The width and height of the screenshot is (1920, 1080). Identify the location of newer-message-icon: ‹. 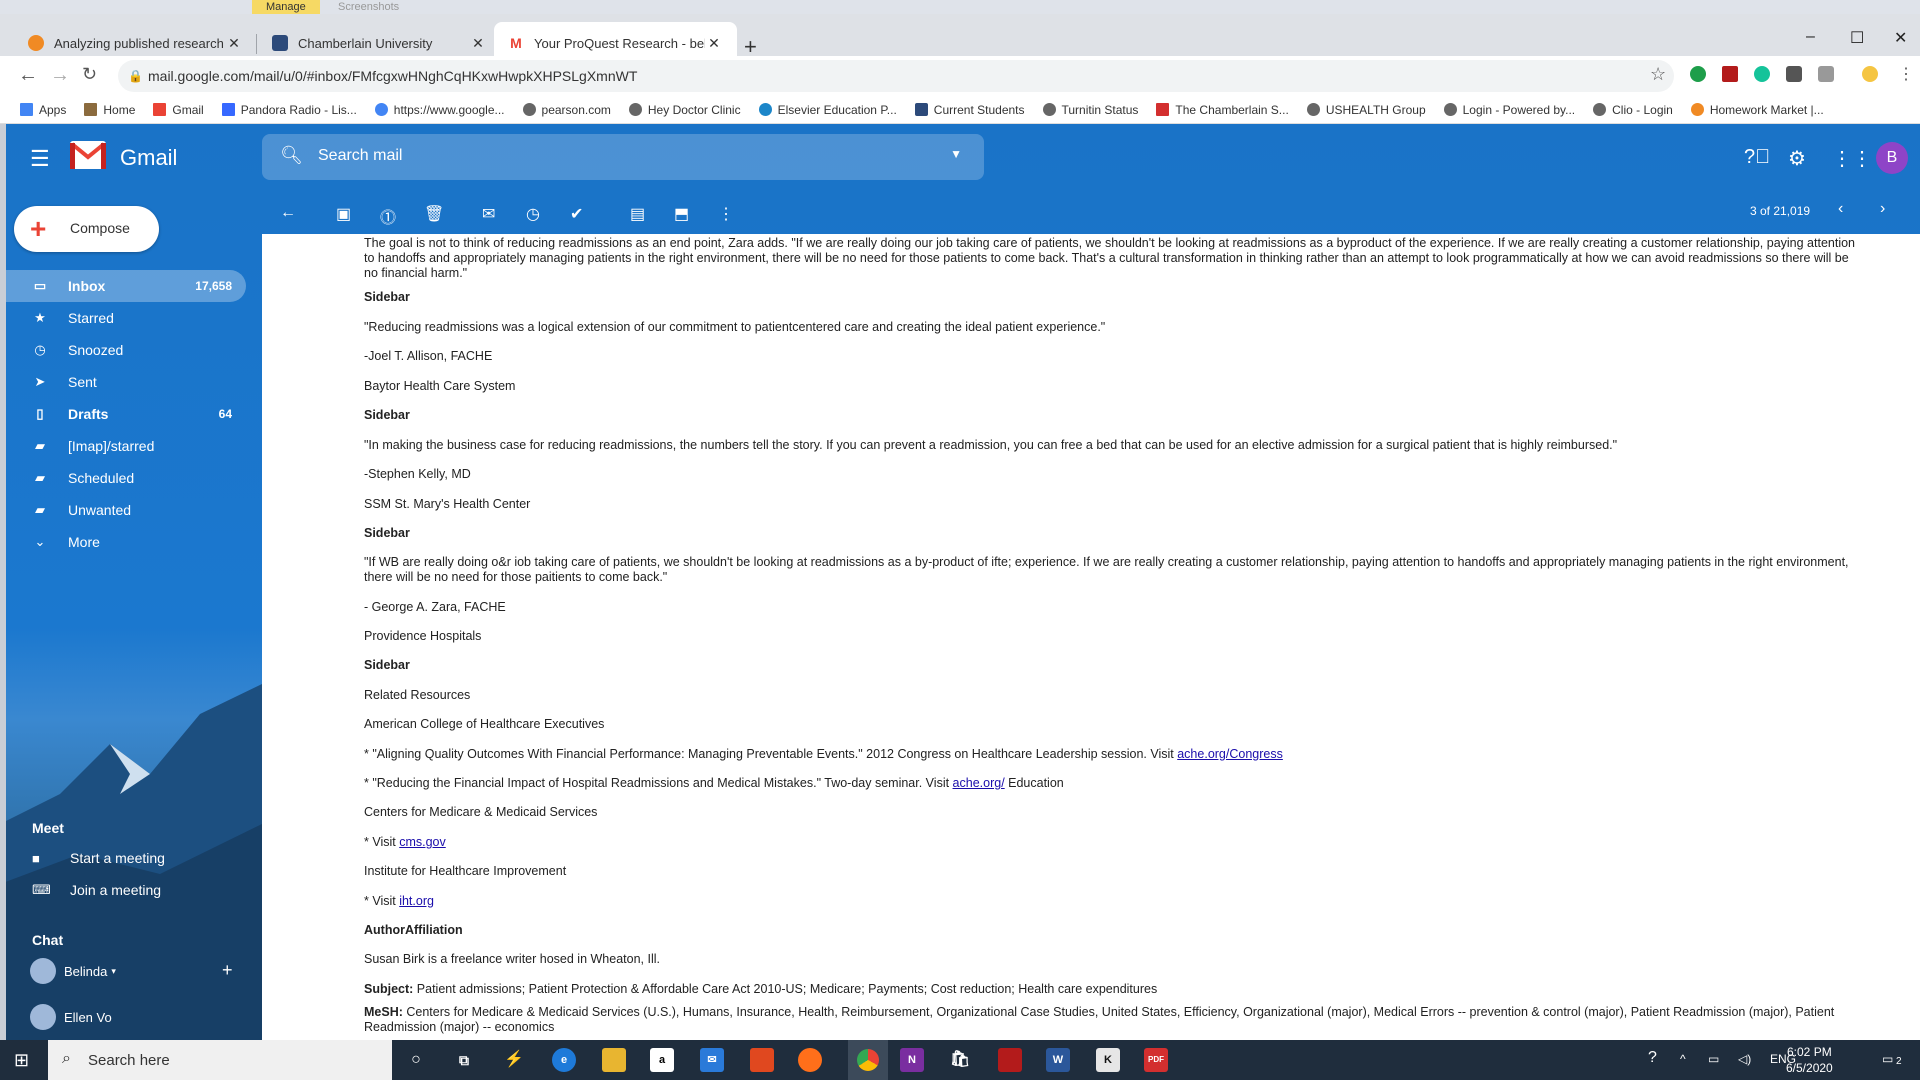
(1840, 209).